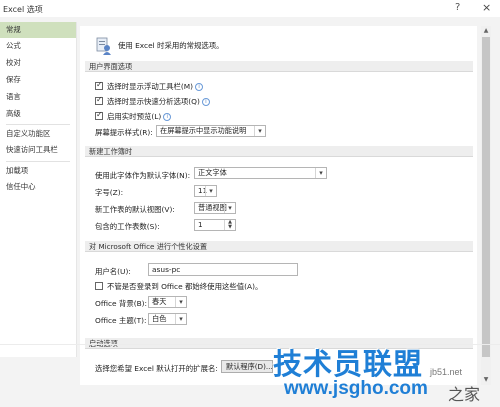 This screenshot has width=500, height=407. Describe the element at coordinates (212, 207) in the screenshot. I see `default-view-value: 普通视图` at that location.